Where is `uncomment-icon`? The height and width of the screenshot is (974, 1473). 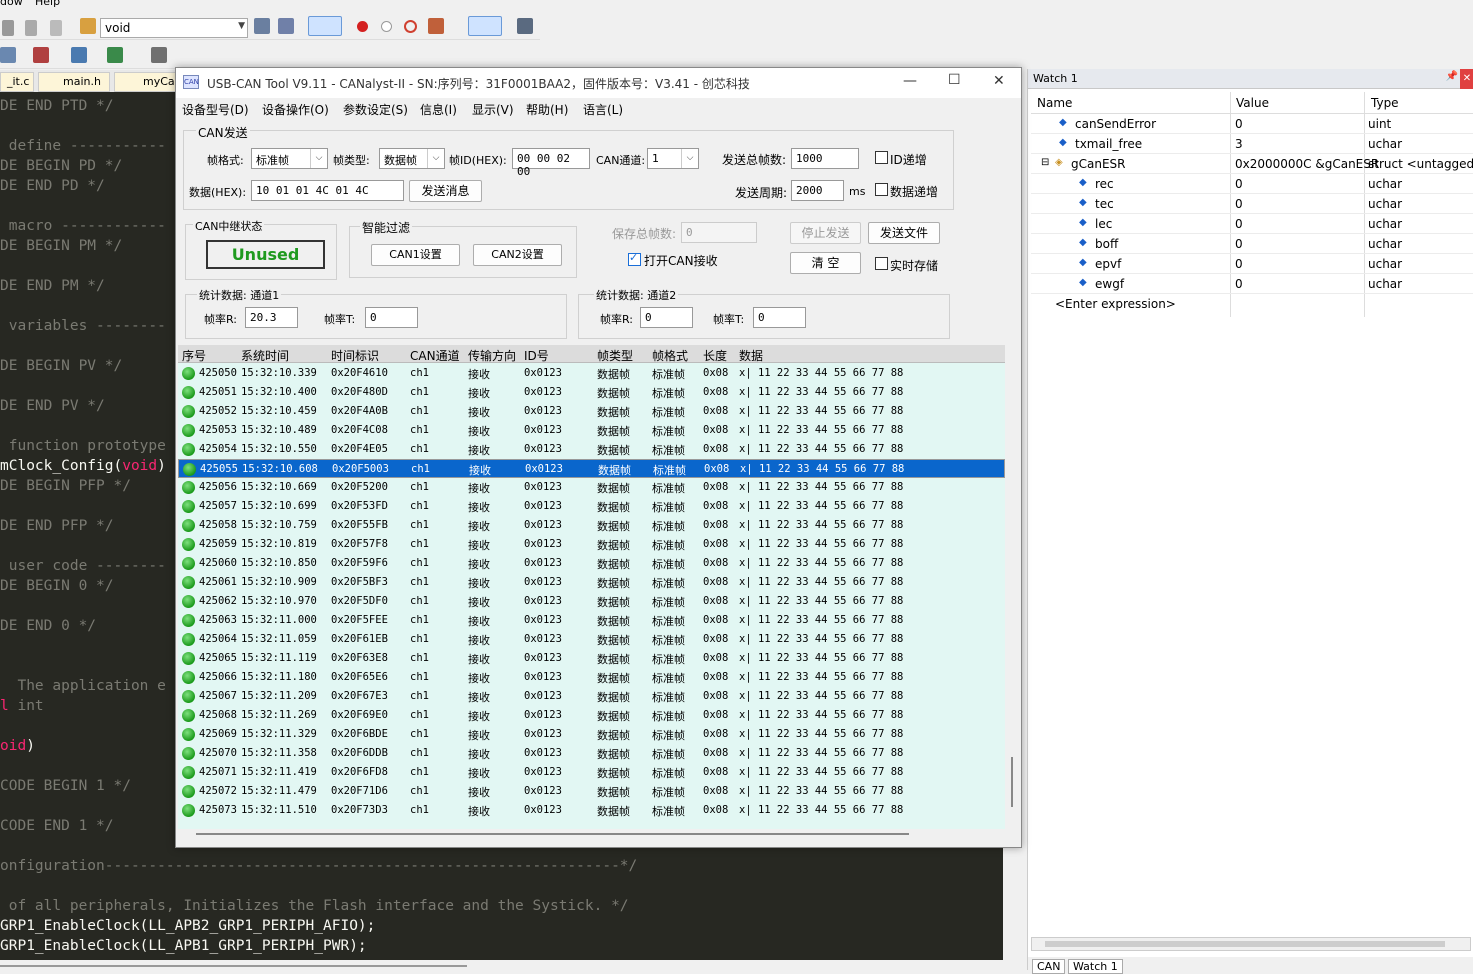 uncomment-icon is located at coordinates (56, 28).